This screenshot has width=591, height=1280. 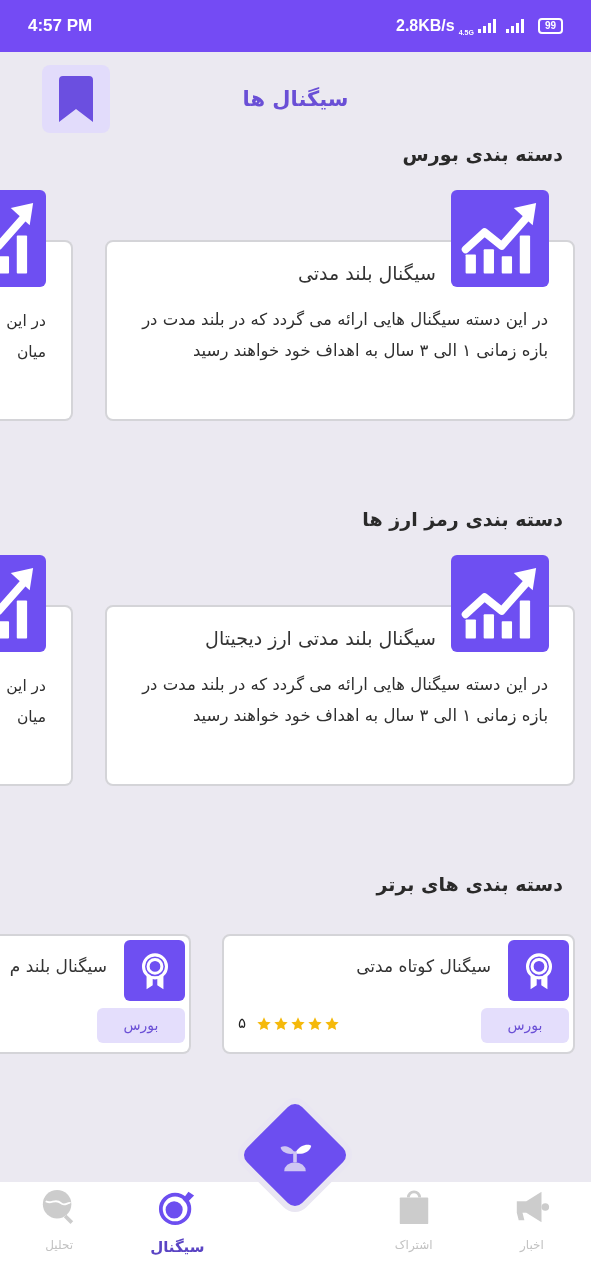 I want to click on bookmark-button, so click(x=76, y=99).